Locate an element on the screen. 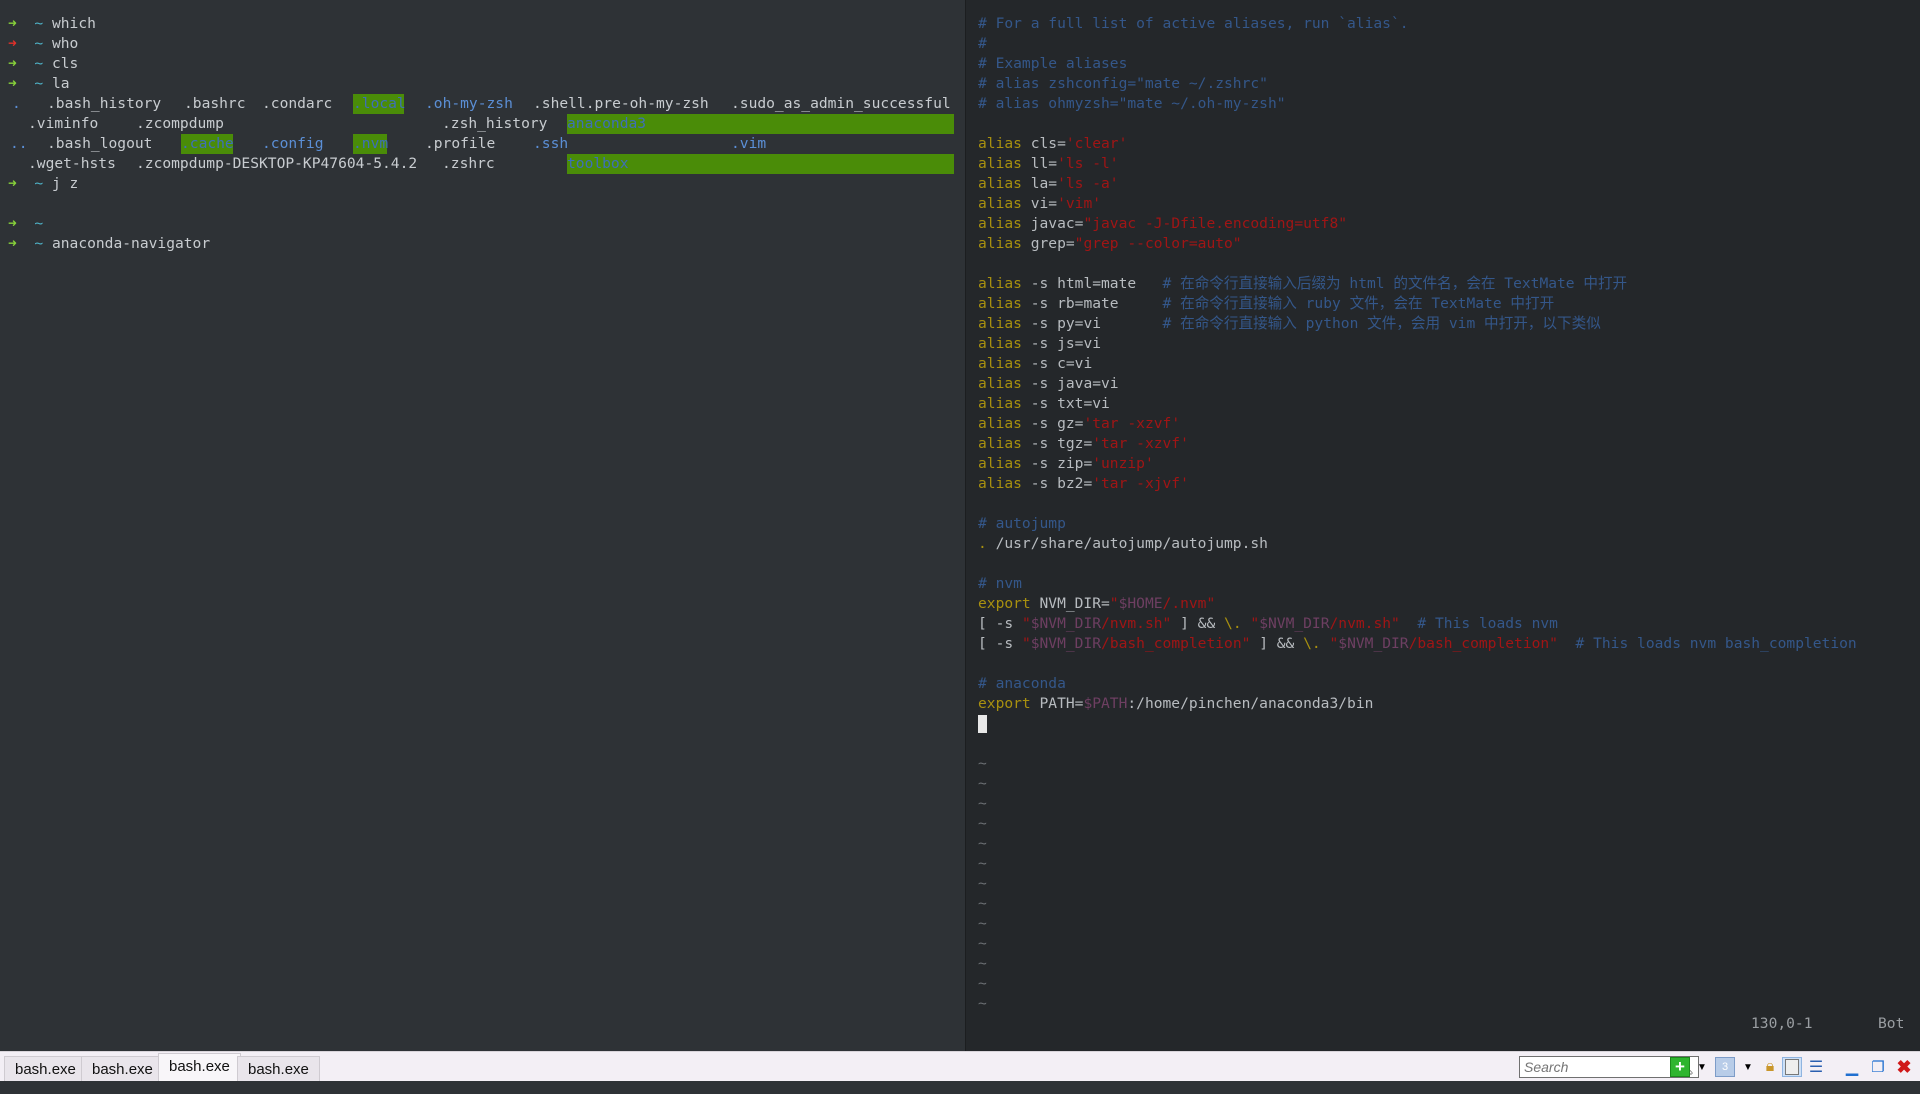  code-line: # is located at coordinates (982, 44).